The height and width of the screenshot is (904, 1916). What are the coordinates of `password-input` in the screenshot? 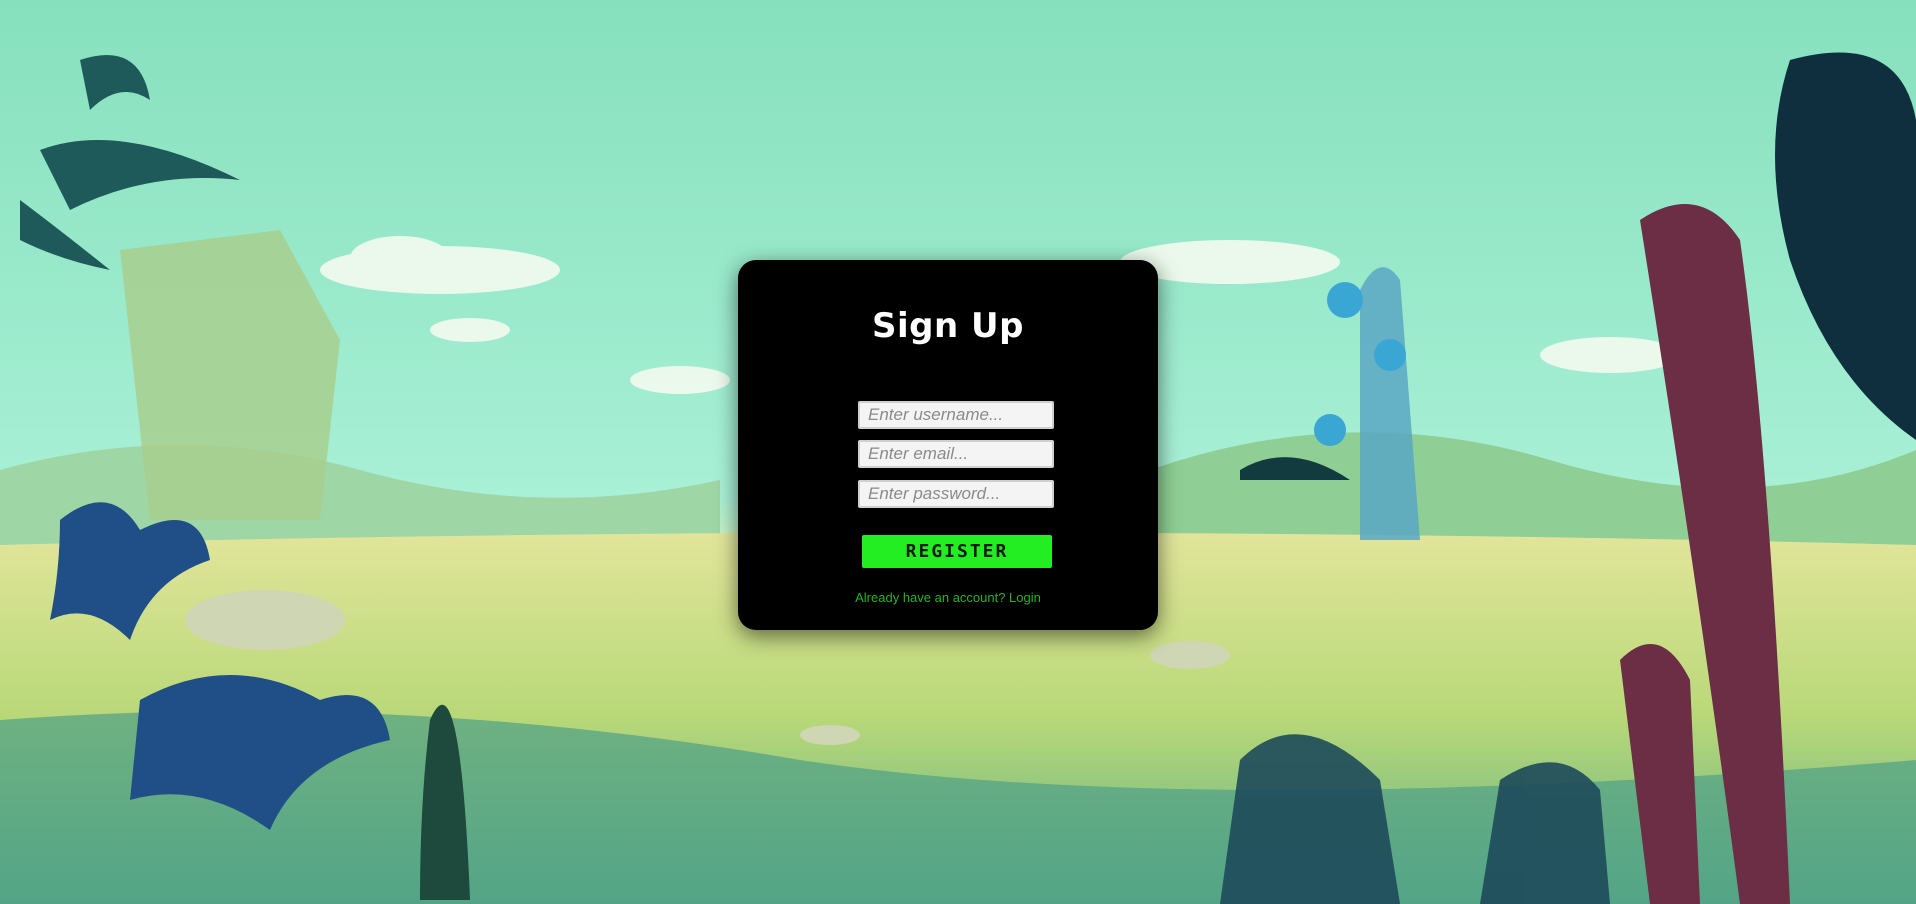 It's located at (956, 494).